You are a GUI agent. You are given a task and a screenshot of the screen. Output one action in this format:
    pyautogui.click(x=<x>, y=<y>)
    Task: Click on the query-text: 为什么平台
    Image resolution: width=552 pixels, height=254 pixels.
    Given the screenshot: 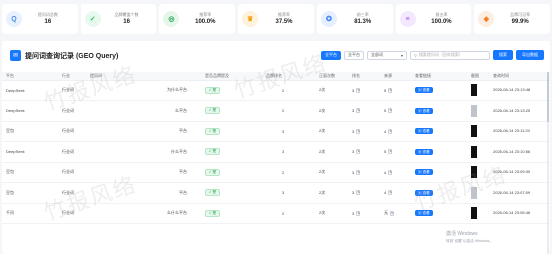 What is the action you would take?
    pyautogui.click(x=177, y=90)
    